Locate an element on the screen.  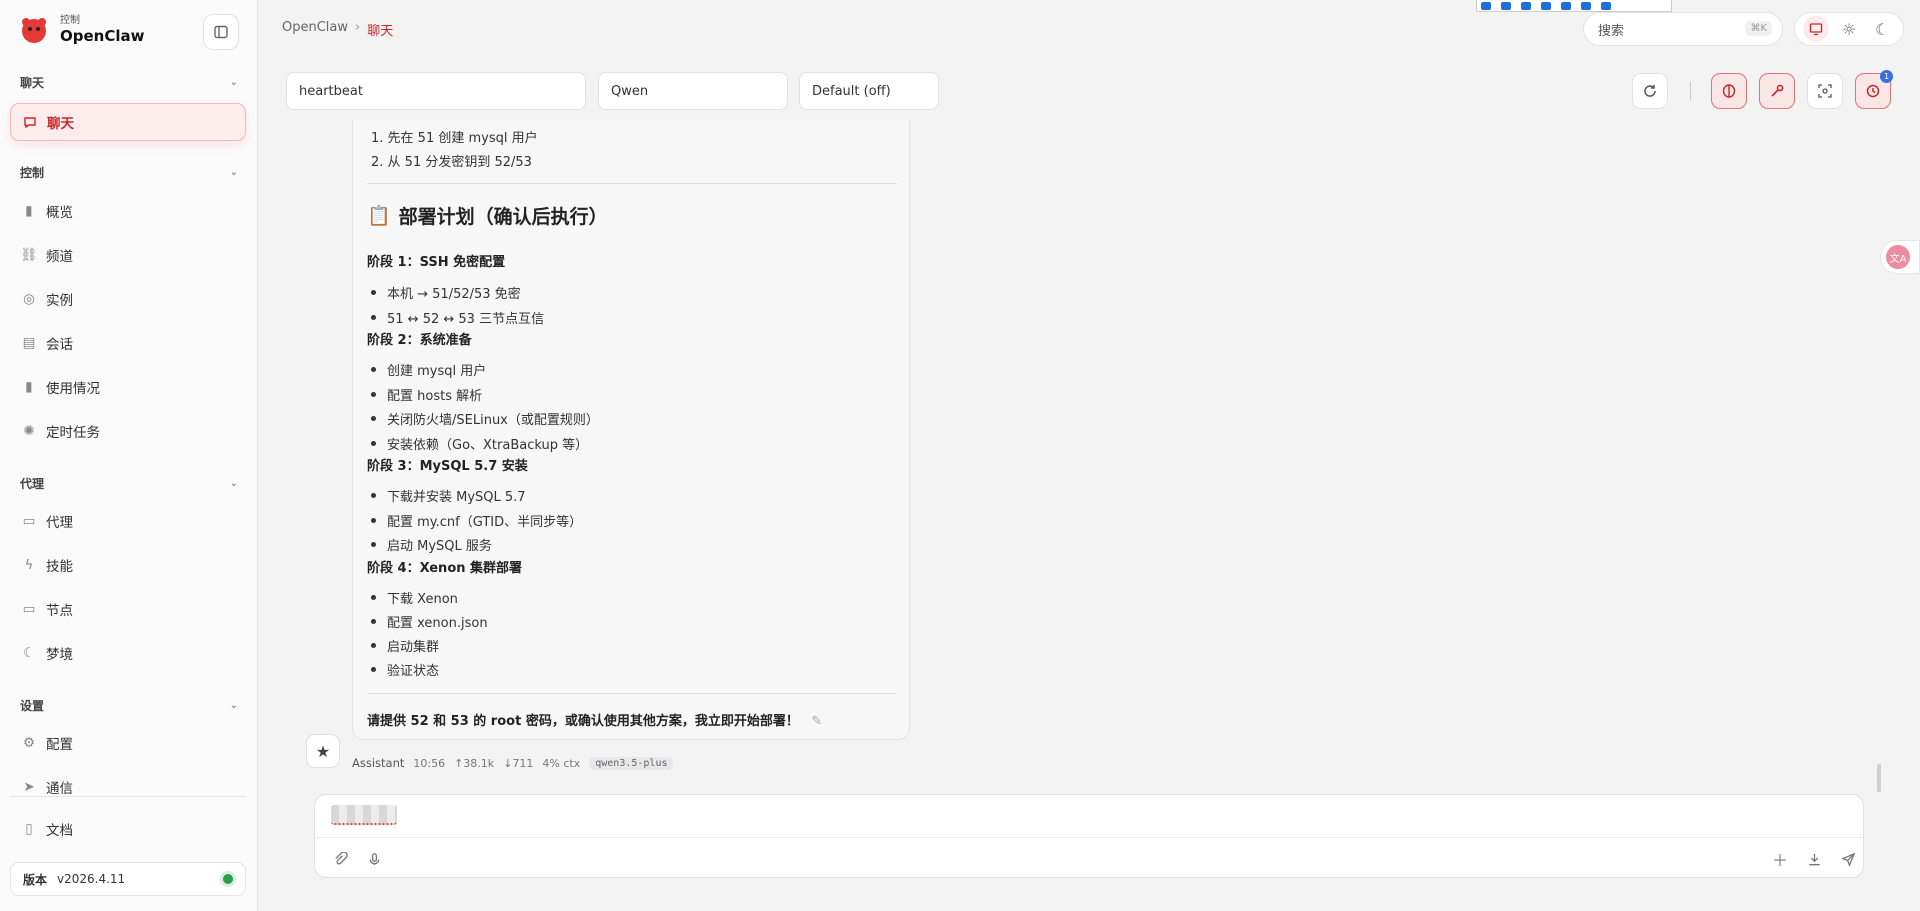
plus-icon: ＋ is located at coordinates (1780, 859).